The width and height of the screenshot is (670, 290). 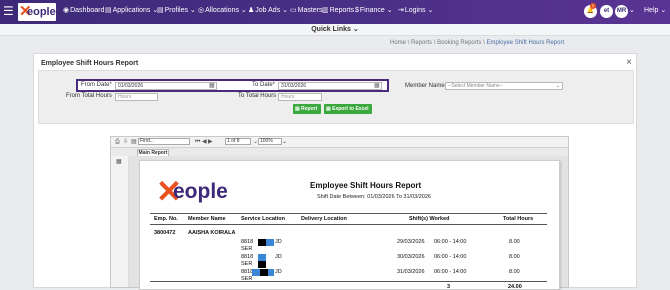 I want to click on report-button: ▤ Report, so click(x=307, y=109).